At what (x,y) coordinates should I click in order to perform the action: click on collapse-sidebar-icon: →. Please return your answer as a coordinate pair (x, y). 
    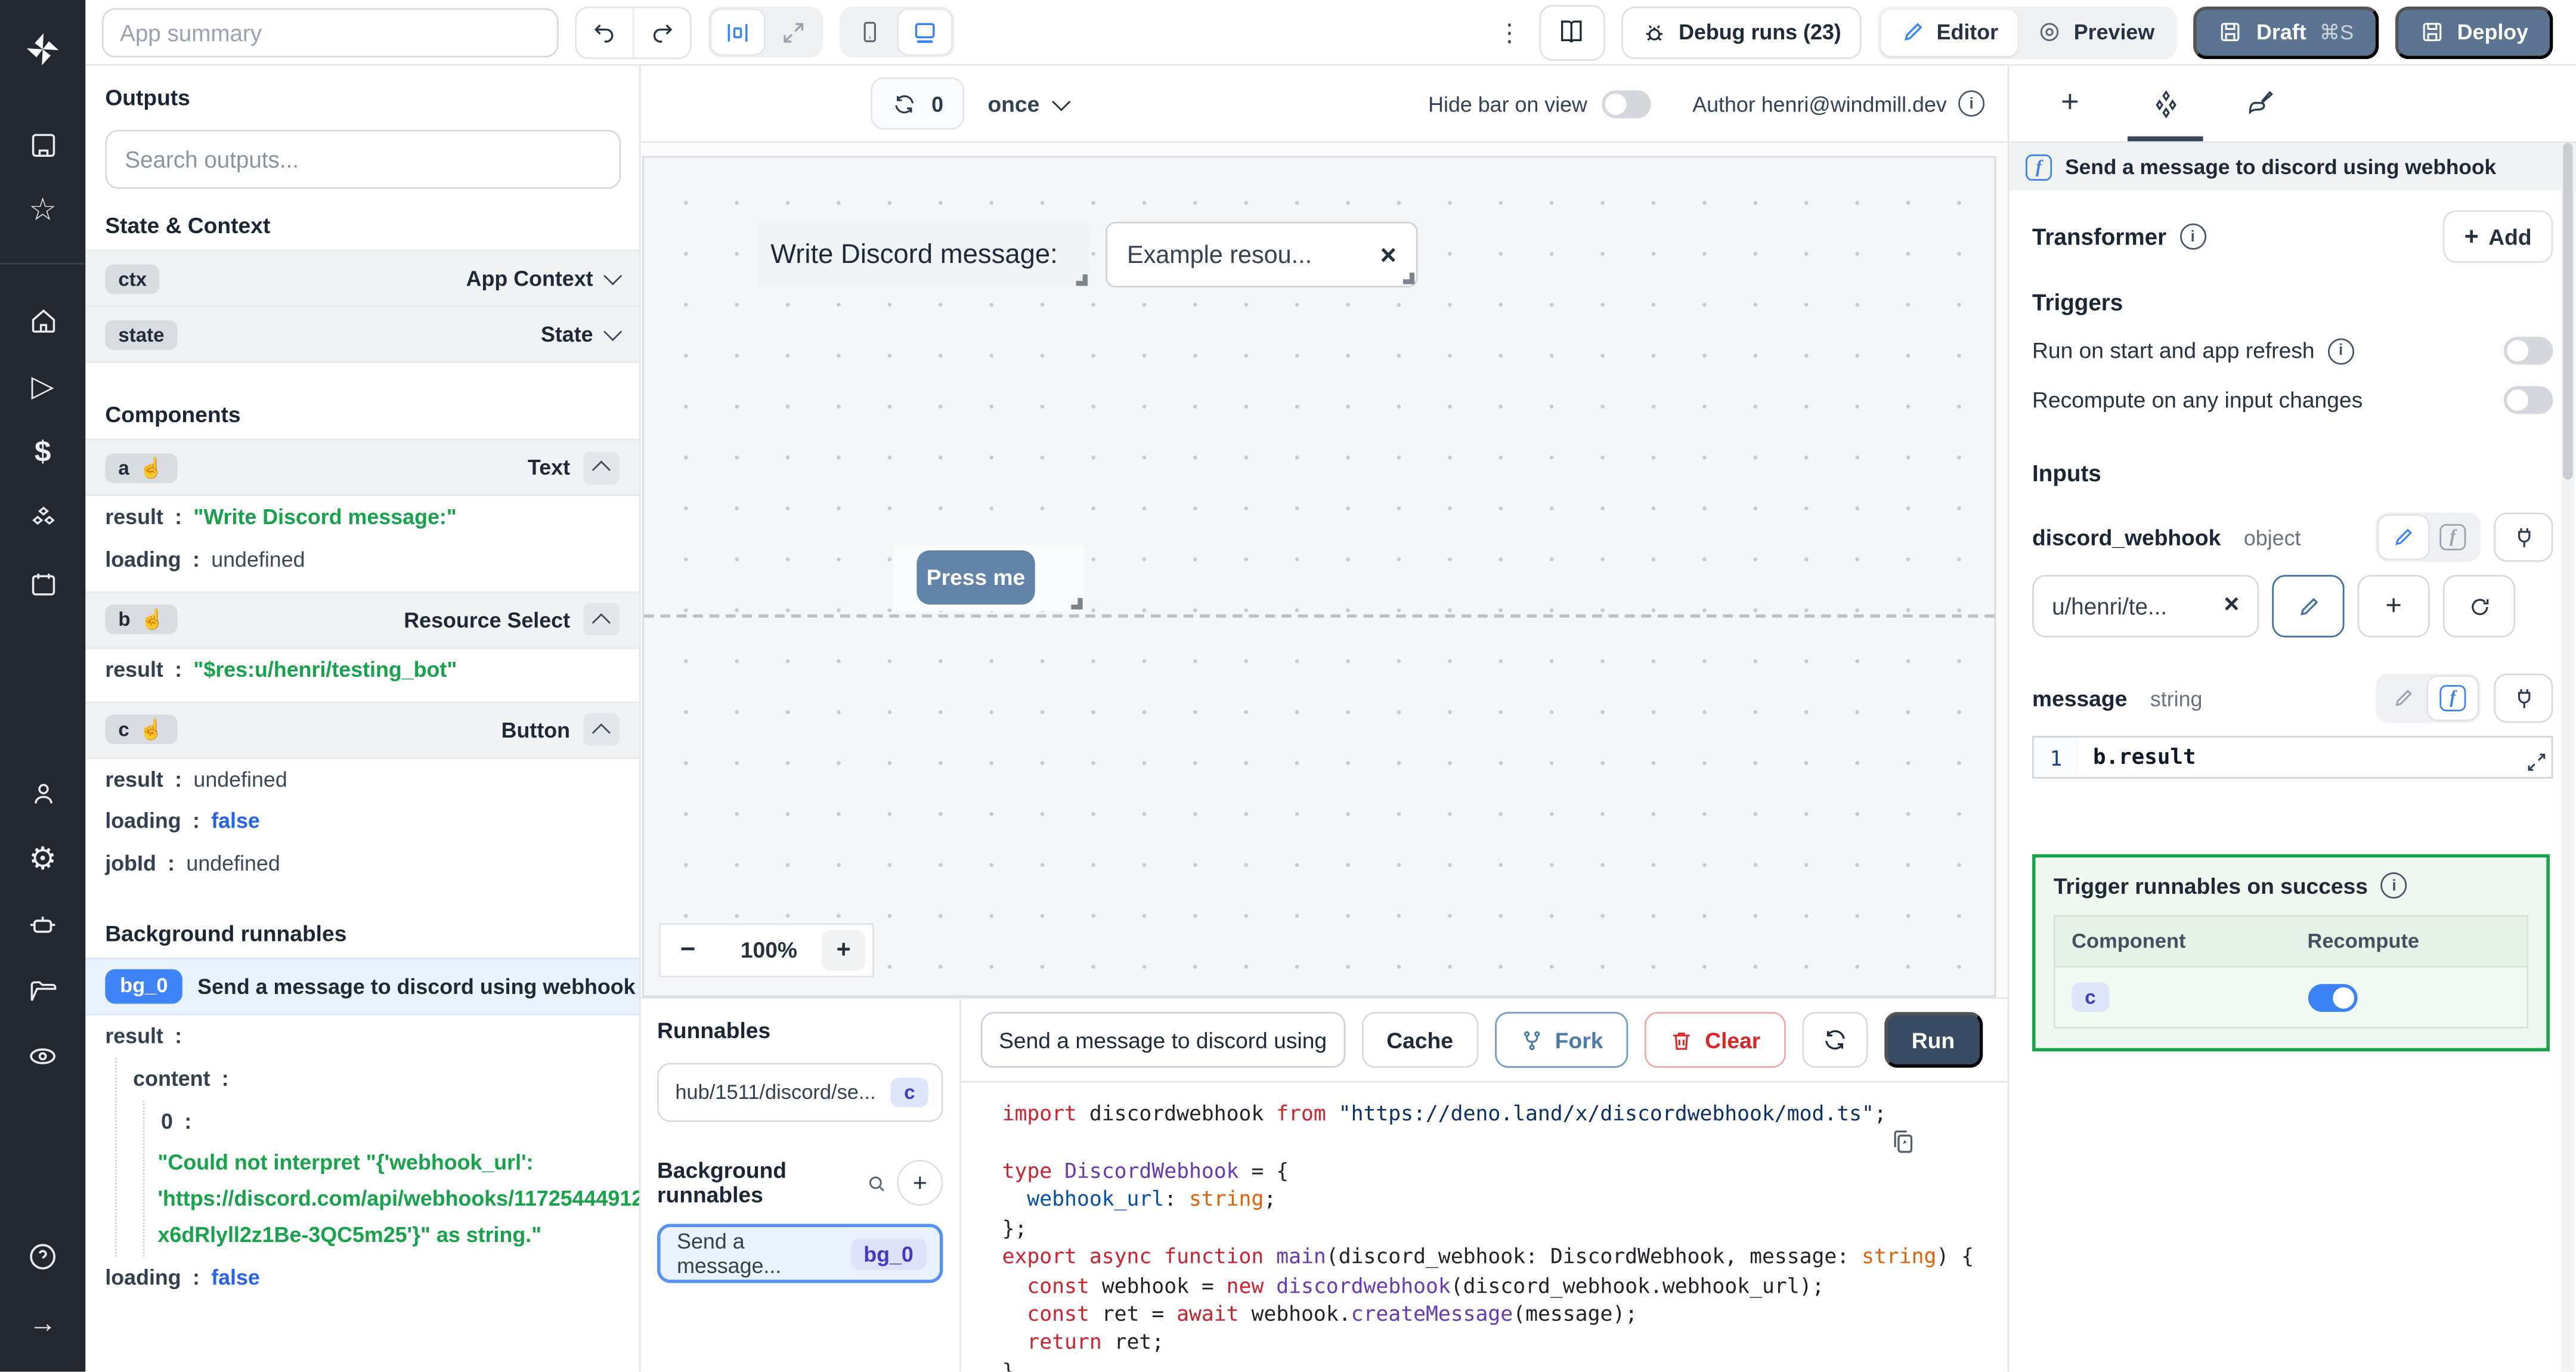
    Looking at the image, I should click on (43, 1322).